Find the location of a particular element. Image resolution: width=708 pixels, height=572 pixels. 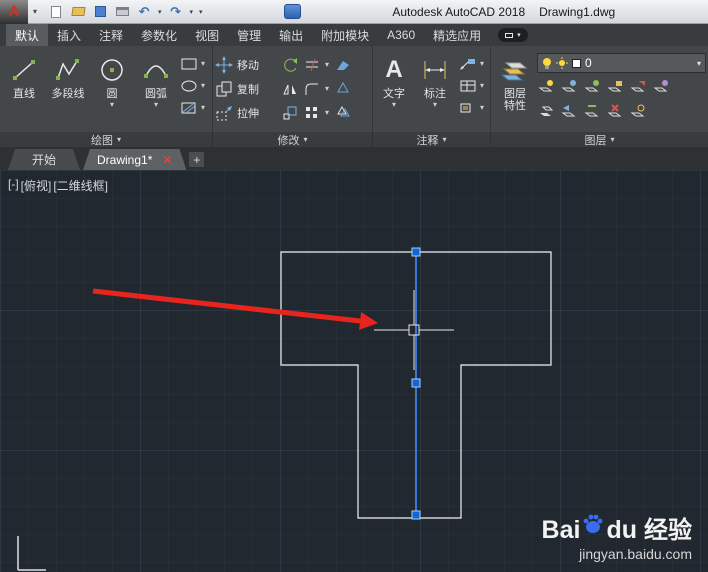

visual-style-control: [二维线框] is located at coordinates (80, 185).